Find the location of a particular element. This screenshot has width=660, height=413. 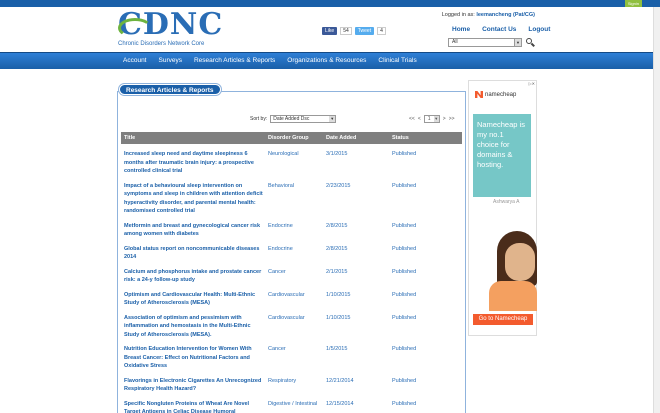

ad-brand-name: namecheap is located at coordinates (501, 94).